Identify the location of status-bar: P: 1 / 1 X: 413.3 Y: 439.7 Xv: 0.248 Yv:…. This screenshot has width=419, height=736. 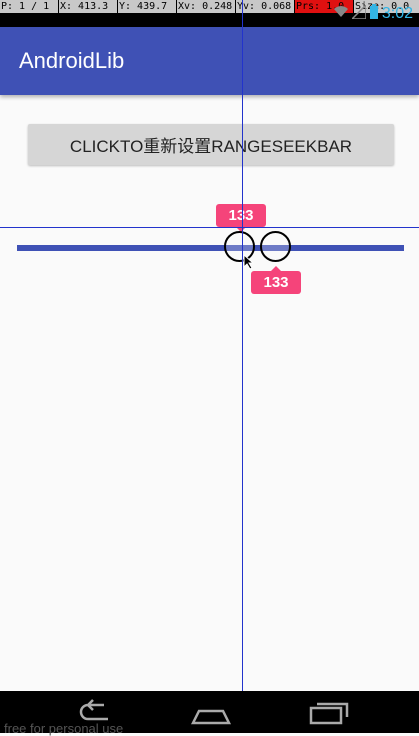
(209, 13).